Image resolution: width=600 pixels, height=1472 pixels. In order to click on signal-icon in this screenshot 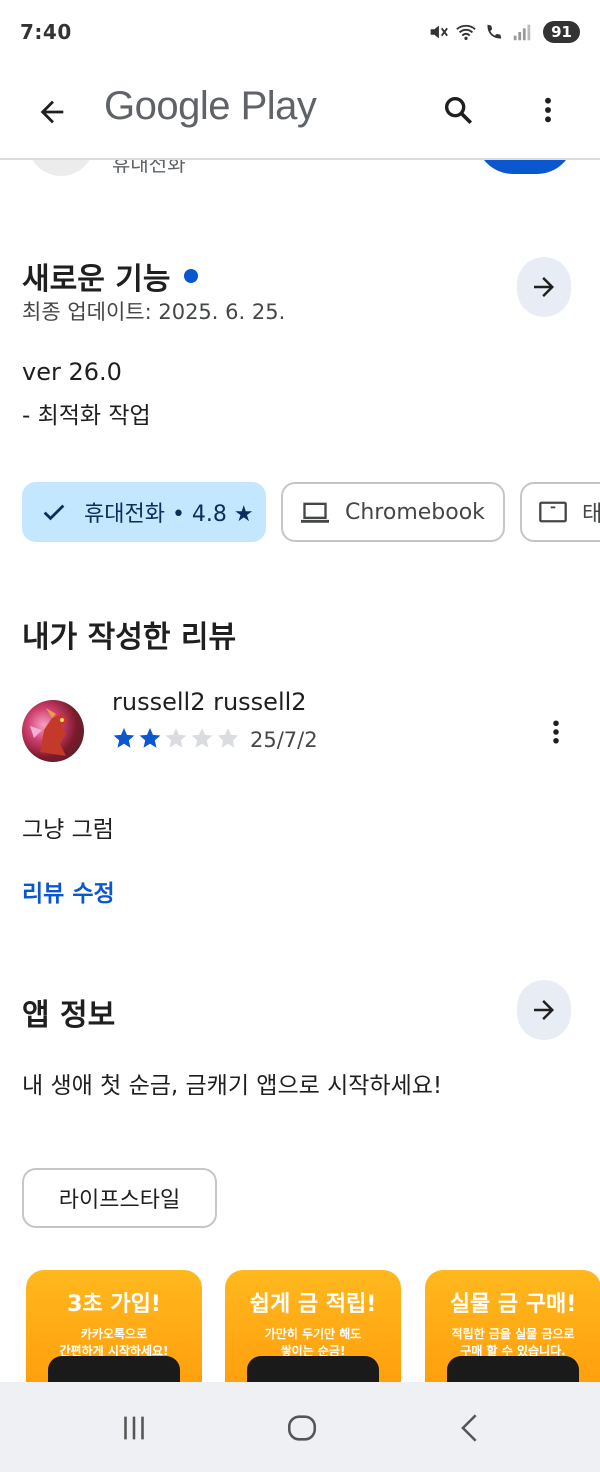, I will do `click(522, 32)`.